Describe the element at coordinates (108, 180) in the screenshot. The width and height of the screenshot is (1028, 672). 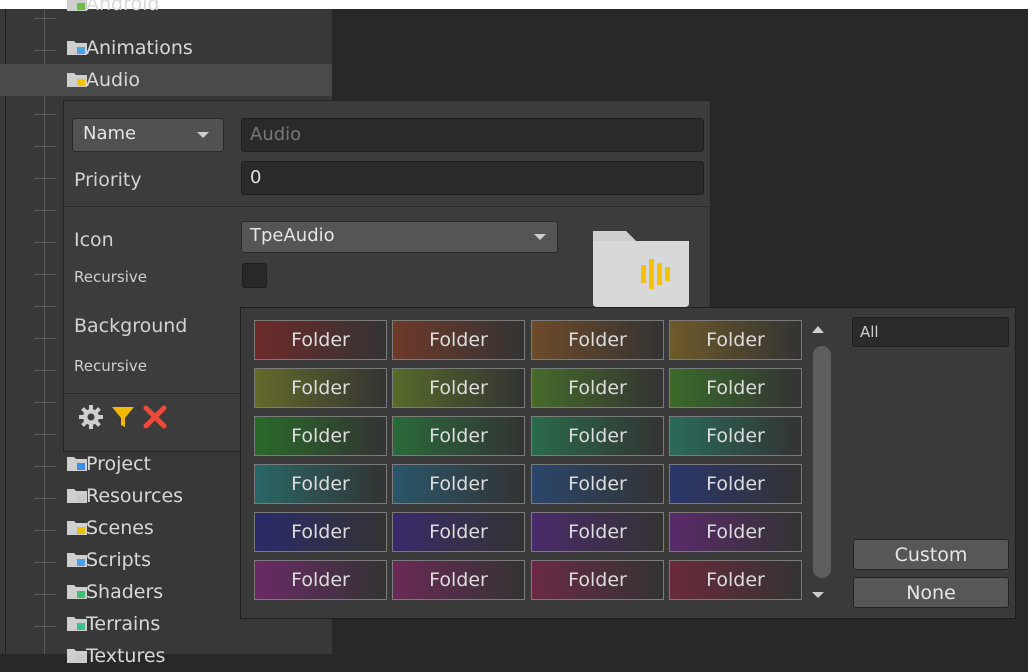
I see `priority-label: Priority` at that location.